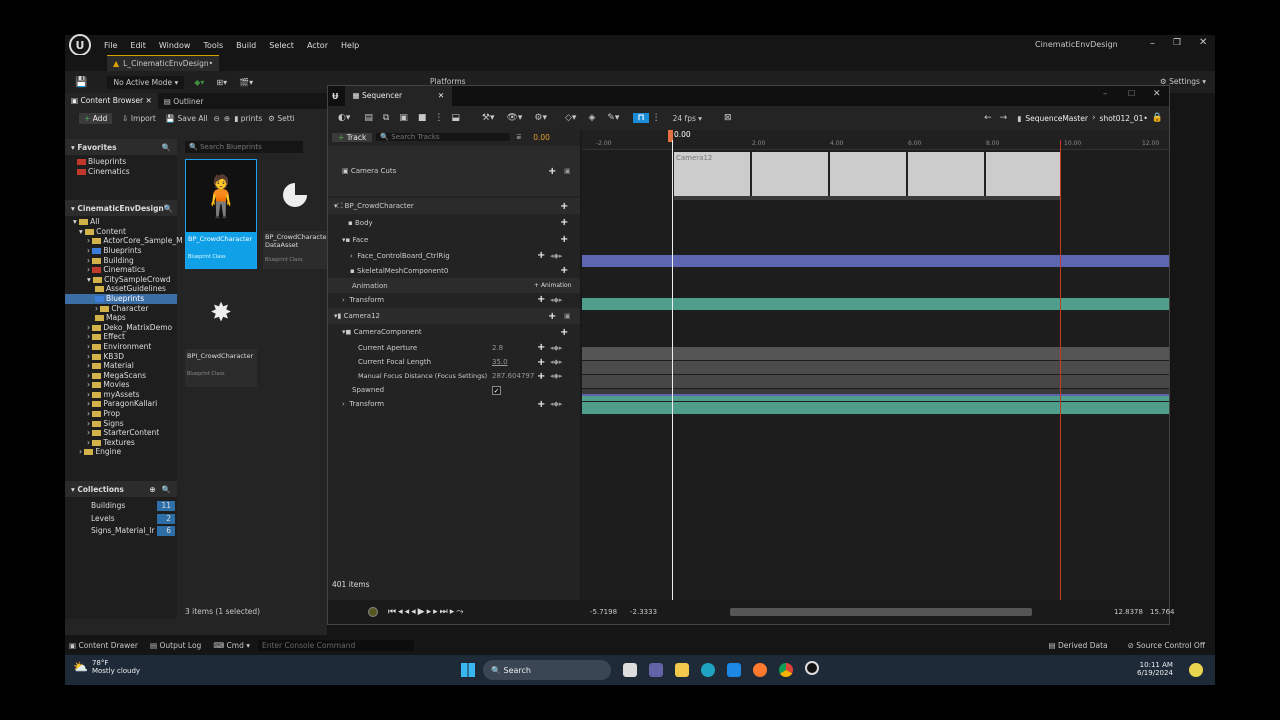 The height and width of the screenshot is (720, 1280). Describe the element at coordinates (121, 222) in the screenshot. I see `tree-item-all: ▾ All` at that location.